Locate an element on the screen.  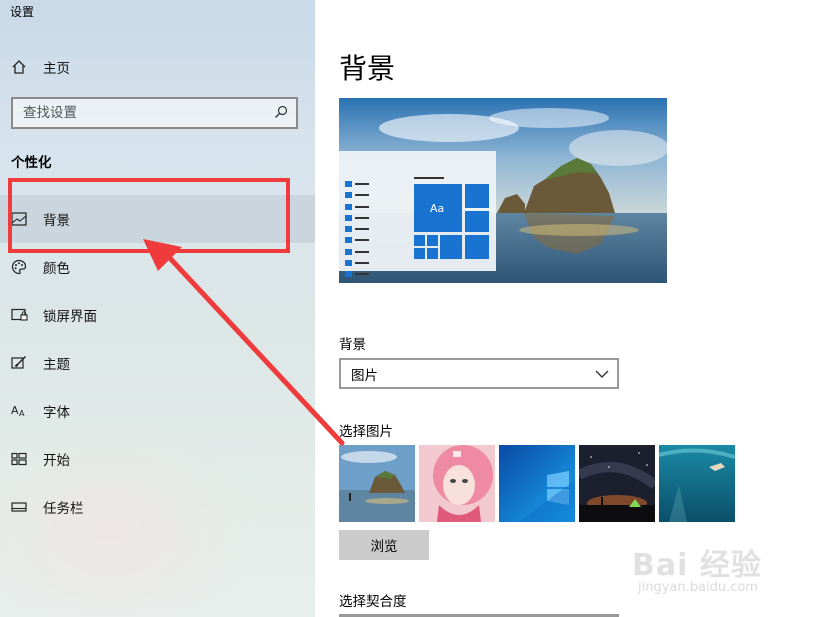
thumbnail-underwater is located at coordinates (697, 483).